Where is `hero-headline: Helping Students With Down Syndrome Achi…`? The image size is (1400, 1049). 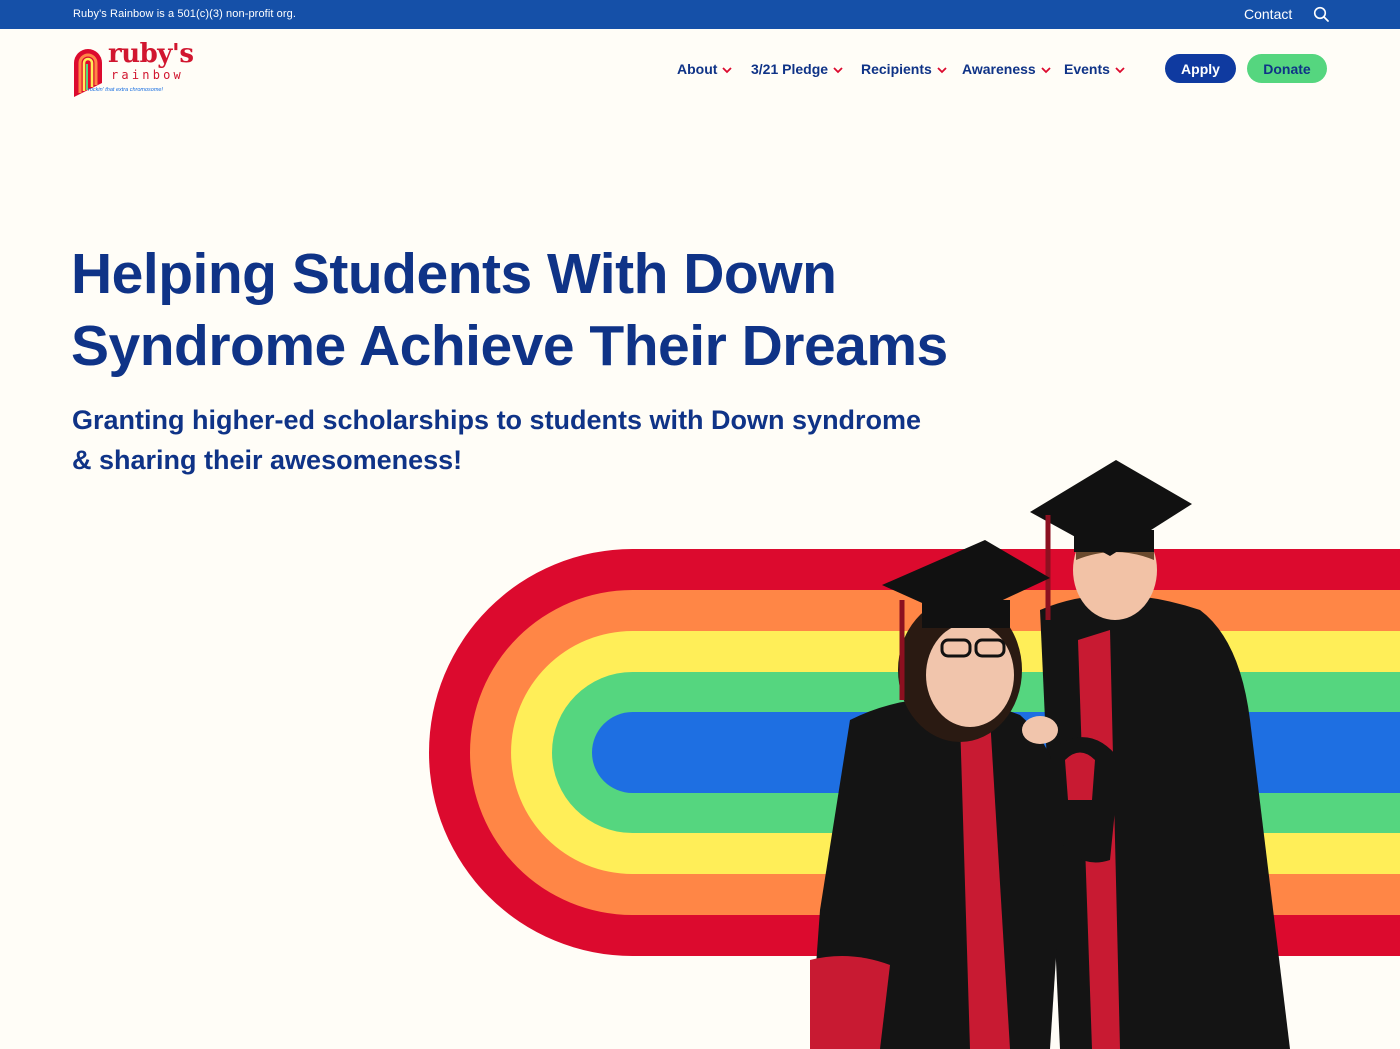 hero-headline: Helping Students With Down Syndrome Achi… is located at coordinates (521, 310).